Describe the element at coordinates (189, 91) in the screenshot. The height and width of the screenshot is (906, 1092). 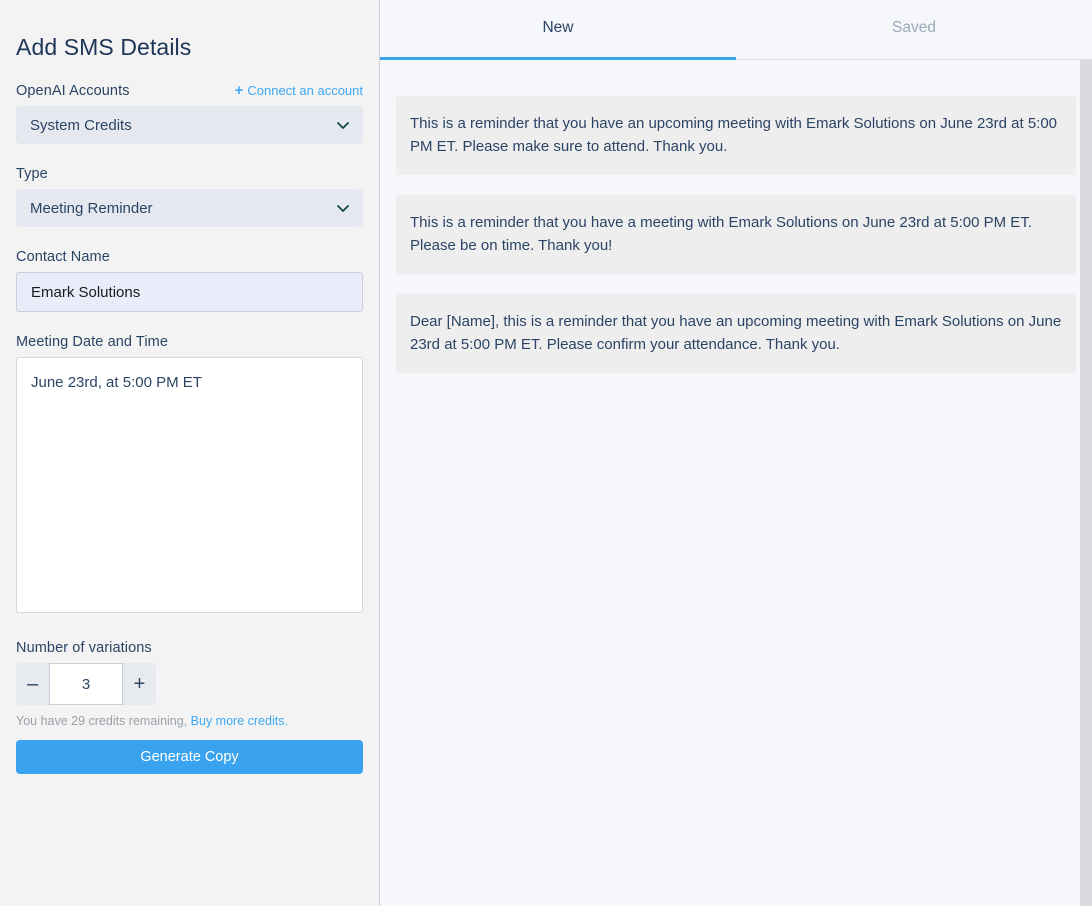
I see `openai-accounts-label-row: OpenAI Accounts + Connect an account` at that location.